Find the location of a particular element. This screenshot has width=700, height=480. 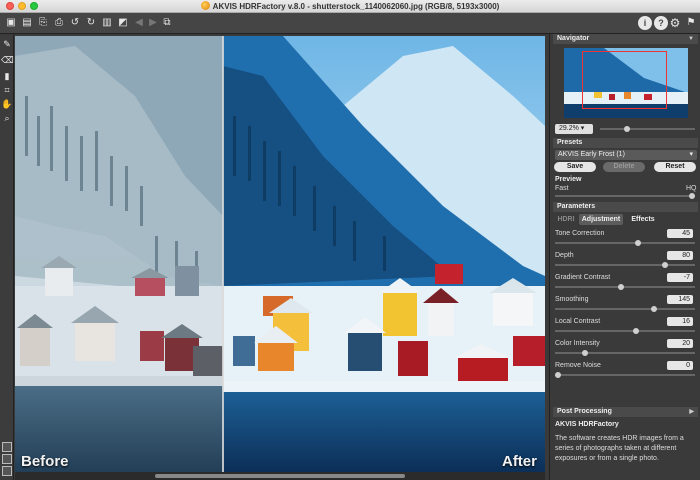

param-label: Smoothing is located at coordinates (572, 299).